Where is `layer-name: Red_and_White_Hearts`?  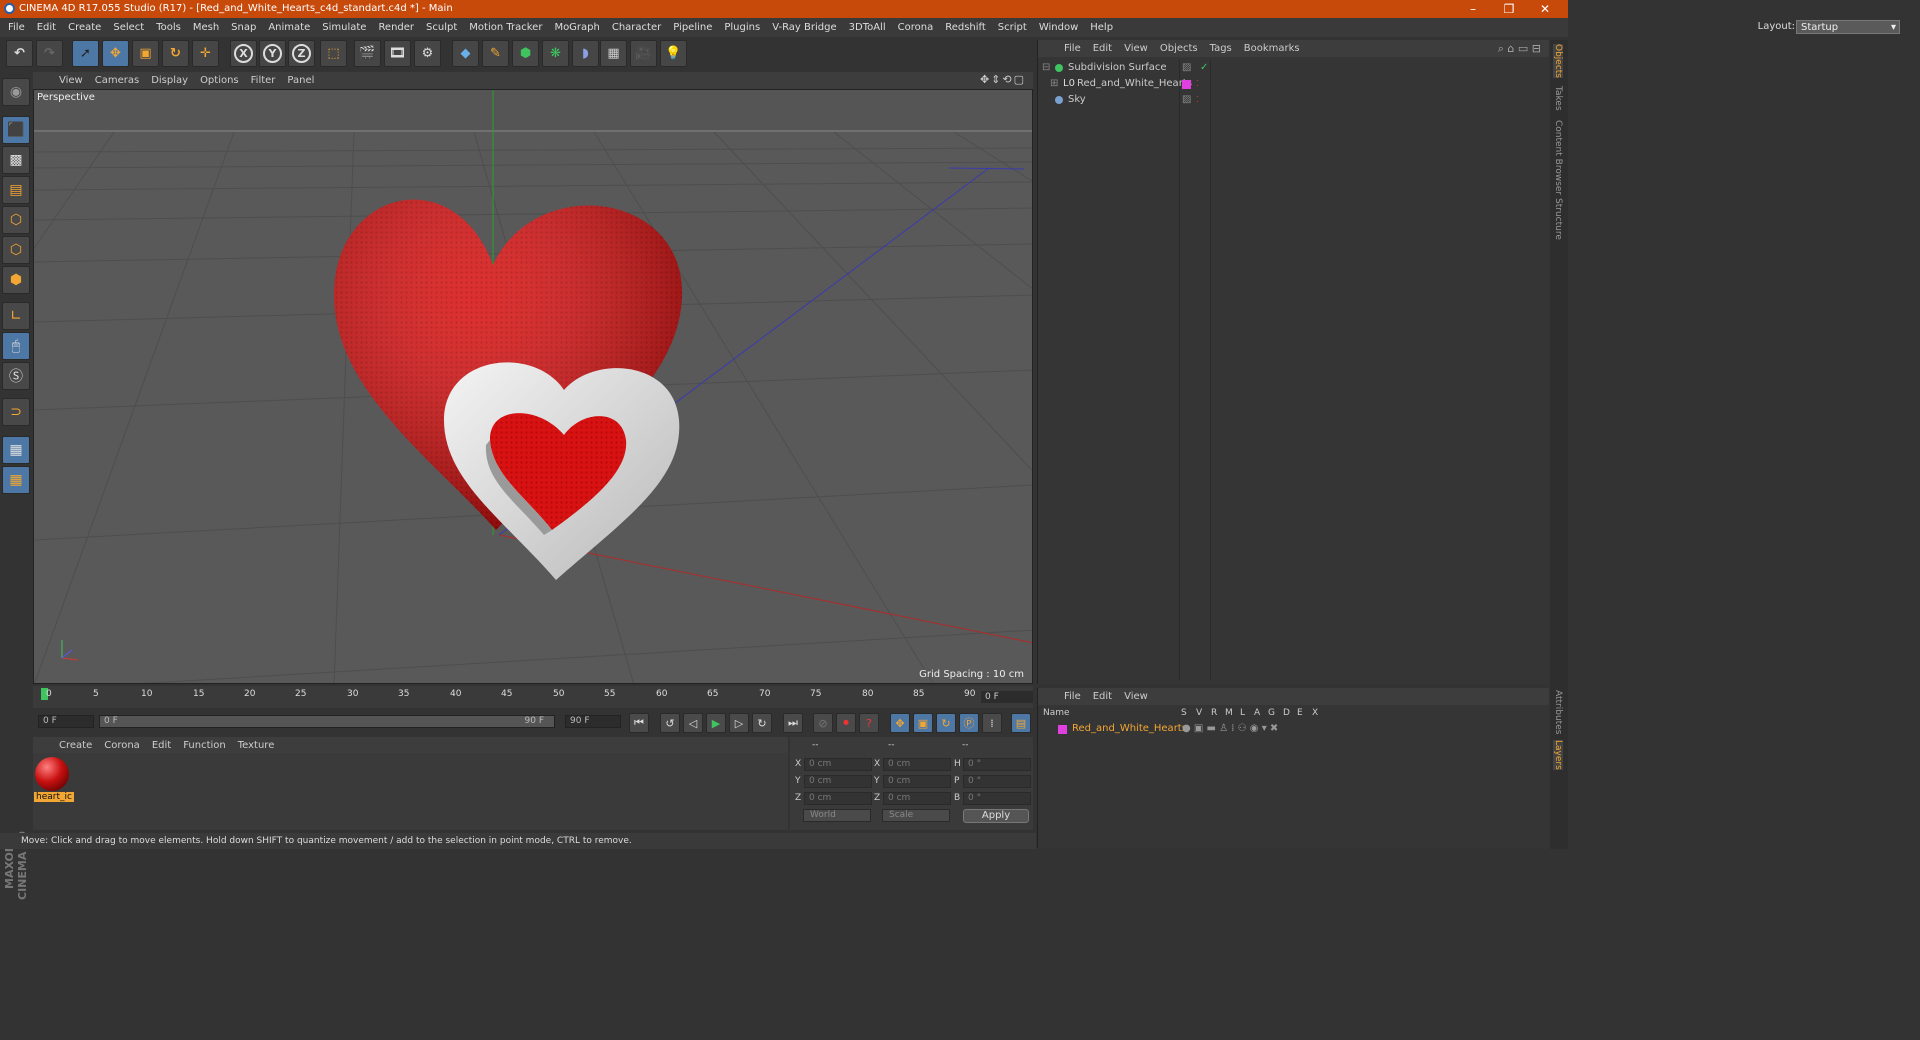
layer-name: Red_and_White_Hearts is located at coordinates (1129, 729).